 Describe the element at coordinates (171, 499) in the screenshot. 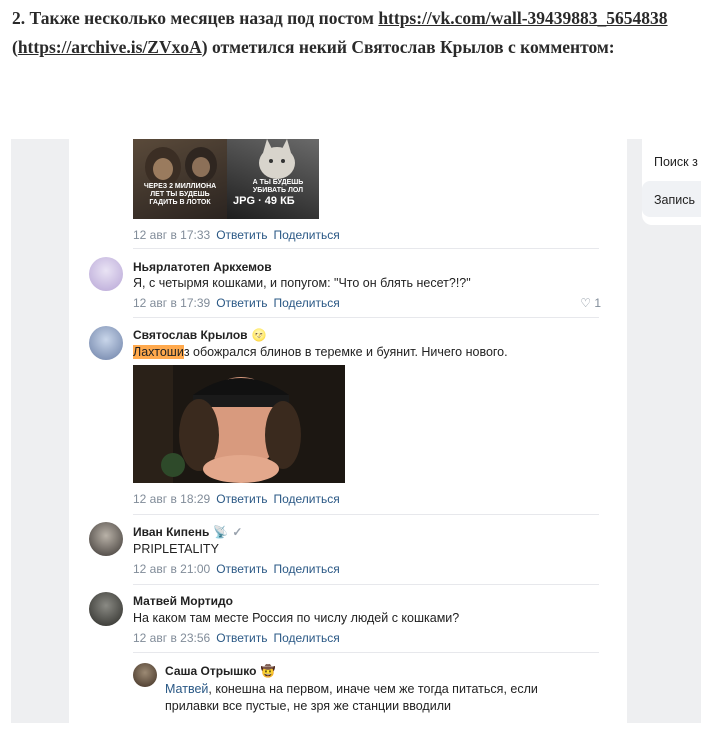

I see `comment-time: 12 авг в 18:29` at that location.